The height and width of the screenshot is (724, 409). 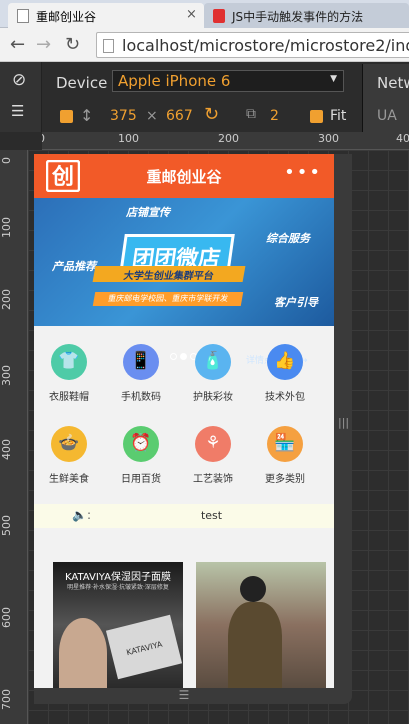 What do you see at coordinates (152, 116) in the screenshot?
I see `times-label: ×` at bounding box center [152, 116].